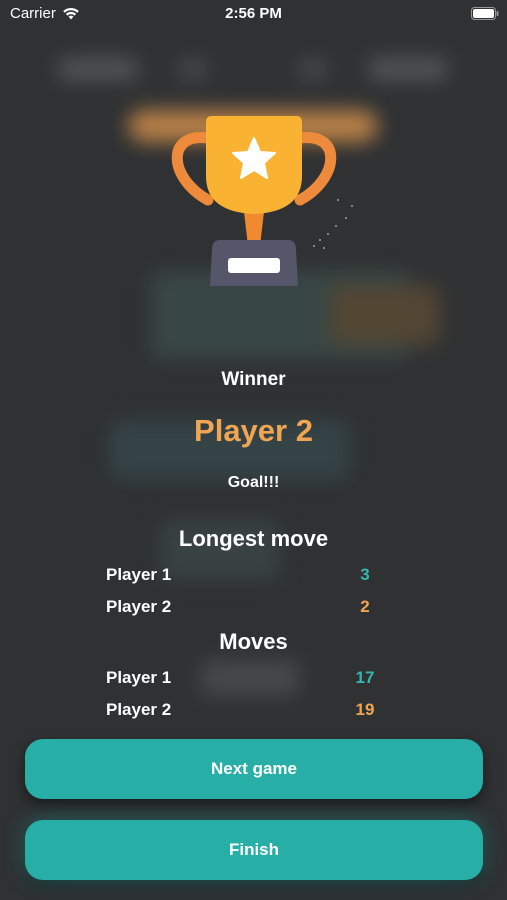 The height and width of the screenshot is (900, 507). Describe the element at coordinates (333, 224) in the screenshot. I see `sparkle-dots-icon` at that location.